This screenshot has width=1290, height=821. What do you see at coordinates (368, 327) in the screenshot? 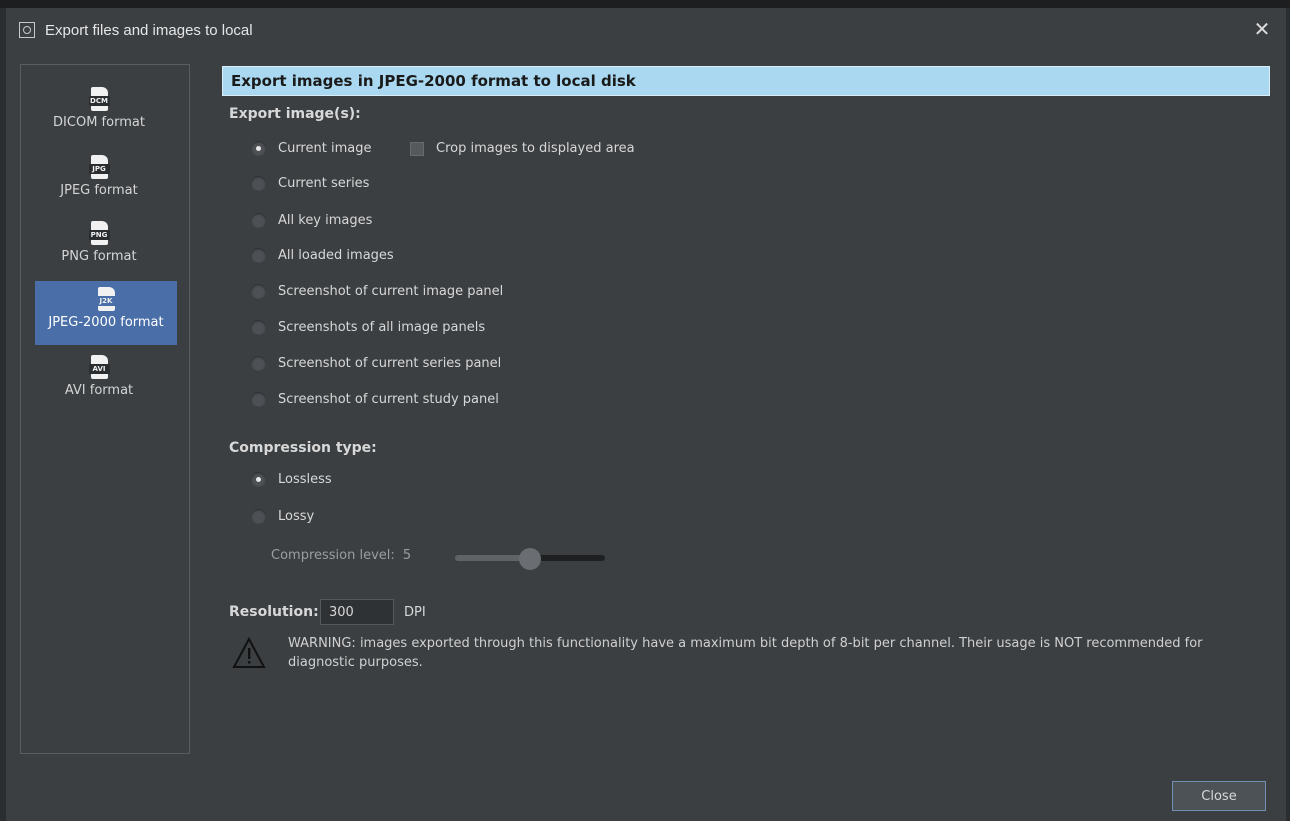
I see `radio-screenshots-all-image-panels: Screenshots of all image panels` at bounding box center [368, 327].